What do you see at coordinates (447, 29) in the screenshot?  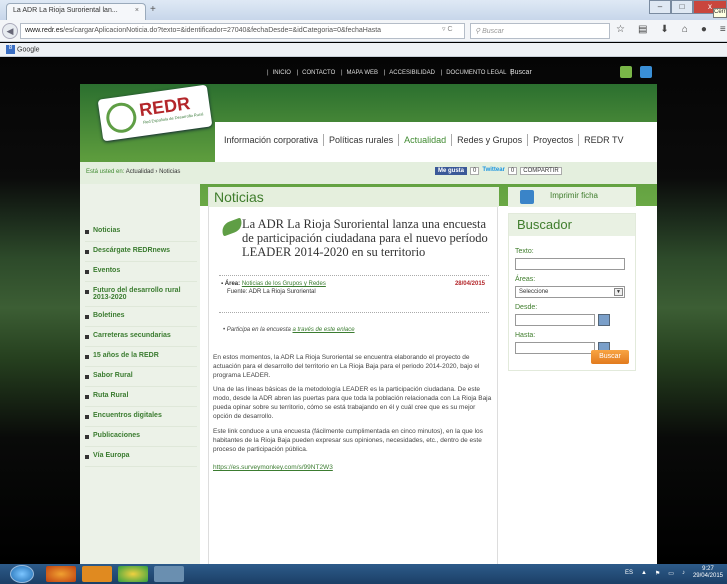 I see `reload-icon: ▿ C` at bounding box center [447, 29].